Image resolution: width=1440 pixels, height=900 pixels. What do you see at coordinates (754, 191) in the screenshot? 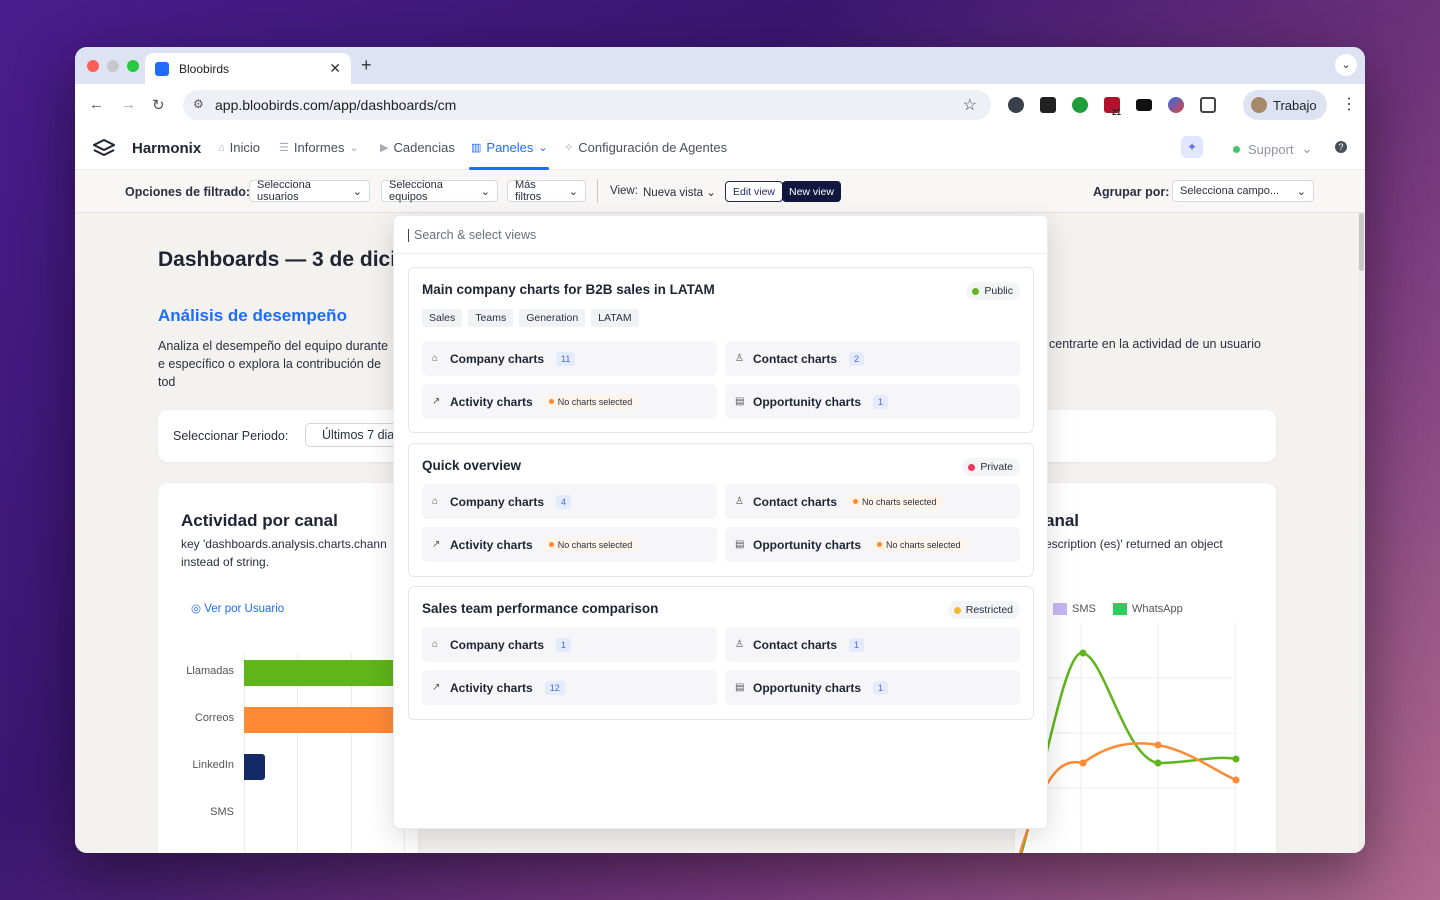
I see `edit-view-button: Edit view` at bounding box center [754, 191].